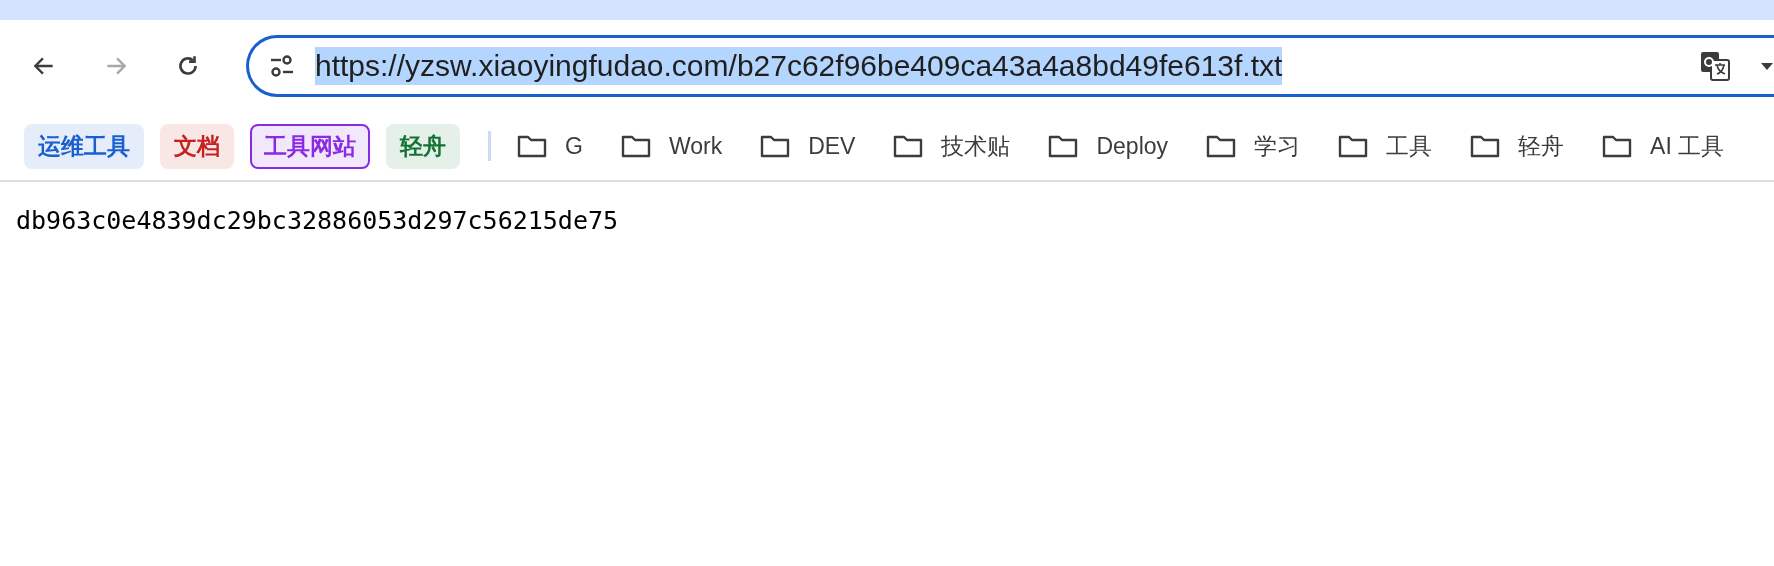  I want to click on address-bar: https://yzsw.xiaoyingfudao.com/b27c62f96be409ca43a4a8bd49fe613f.txt, so click(1010, 66).